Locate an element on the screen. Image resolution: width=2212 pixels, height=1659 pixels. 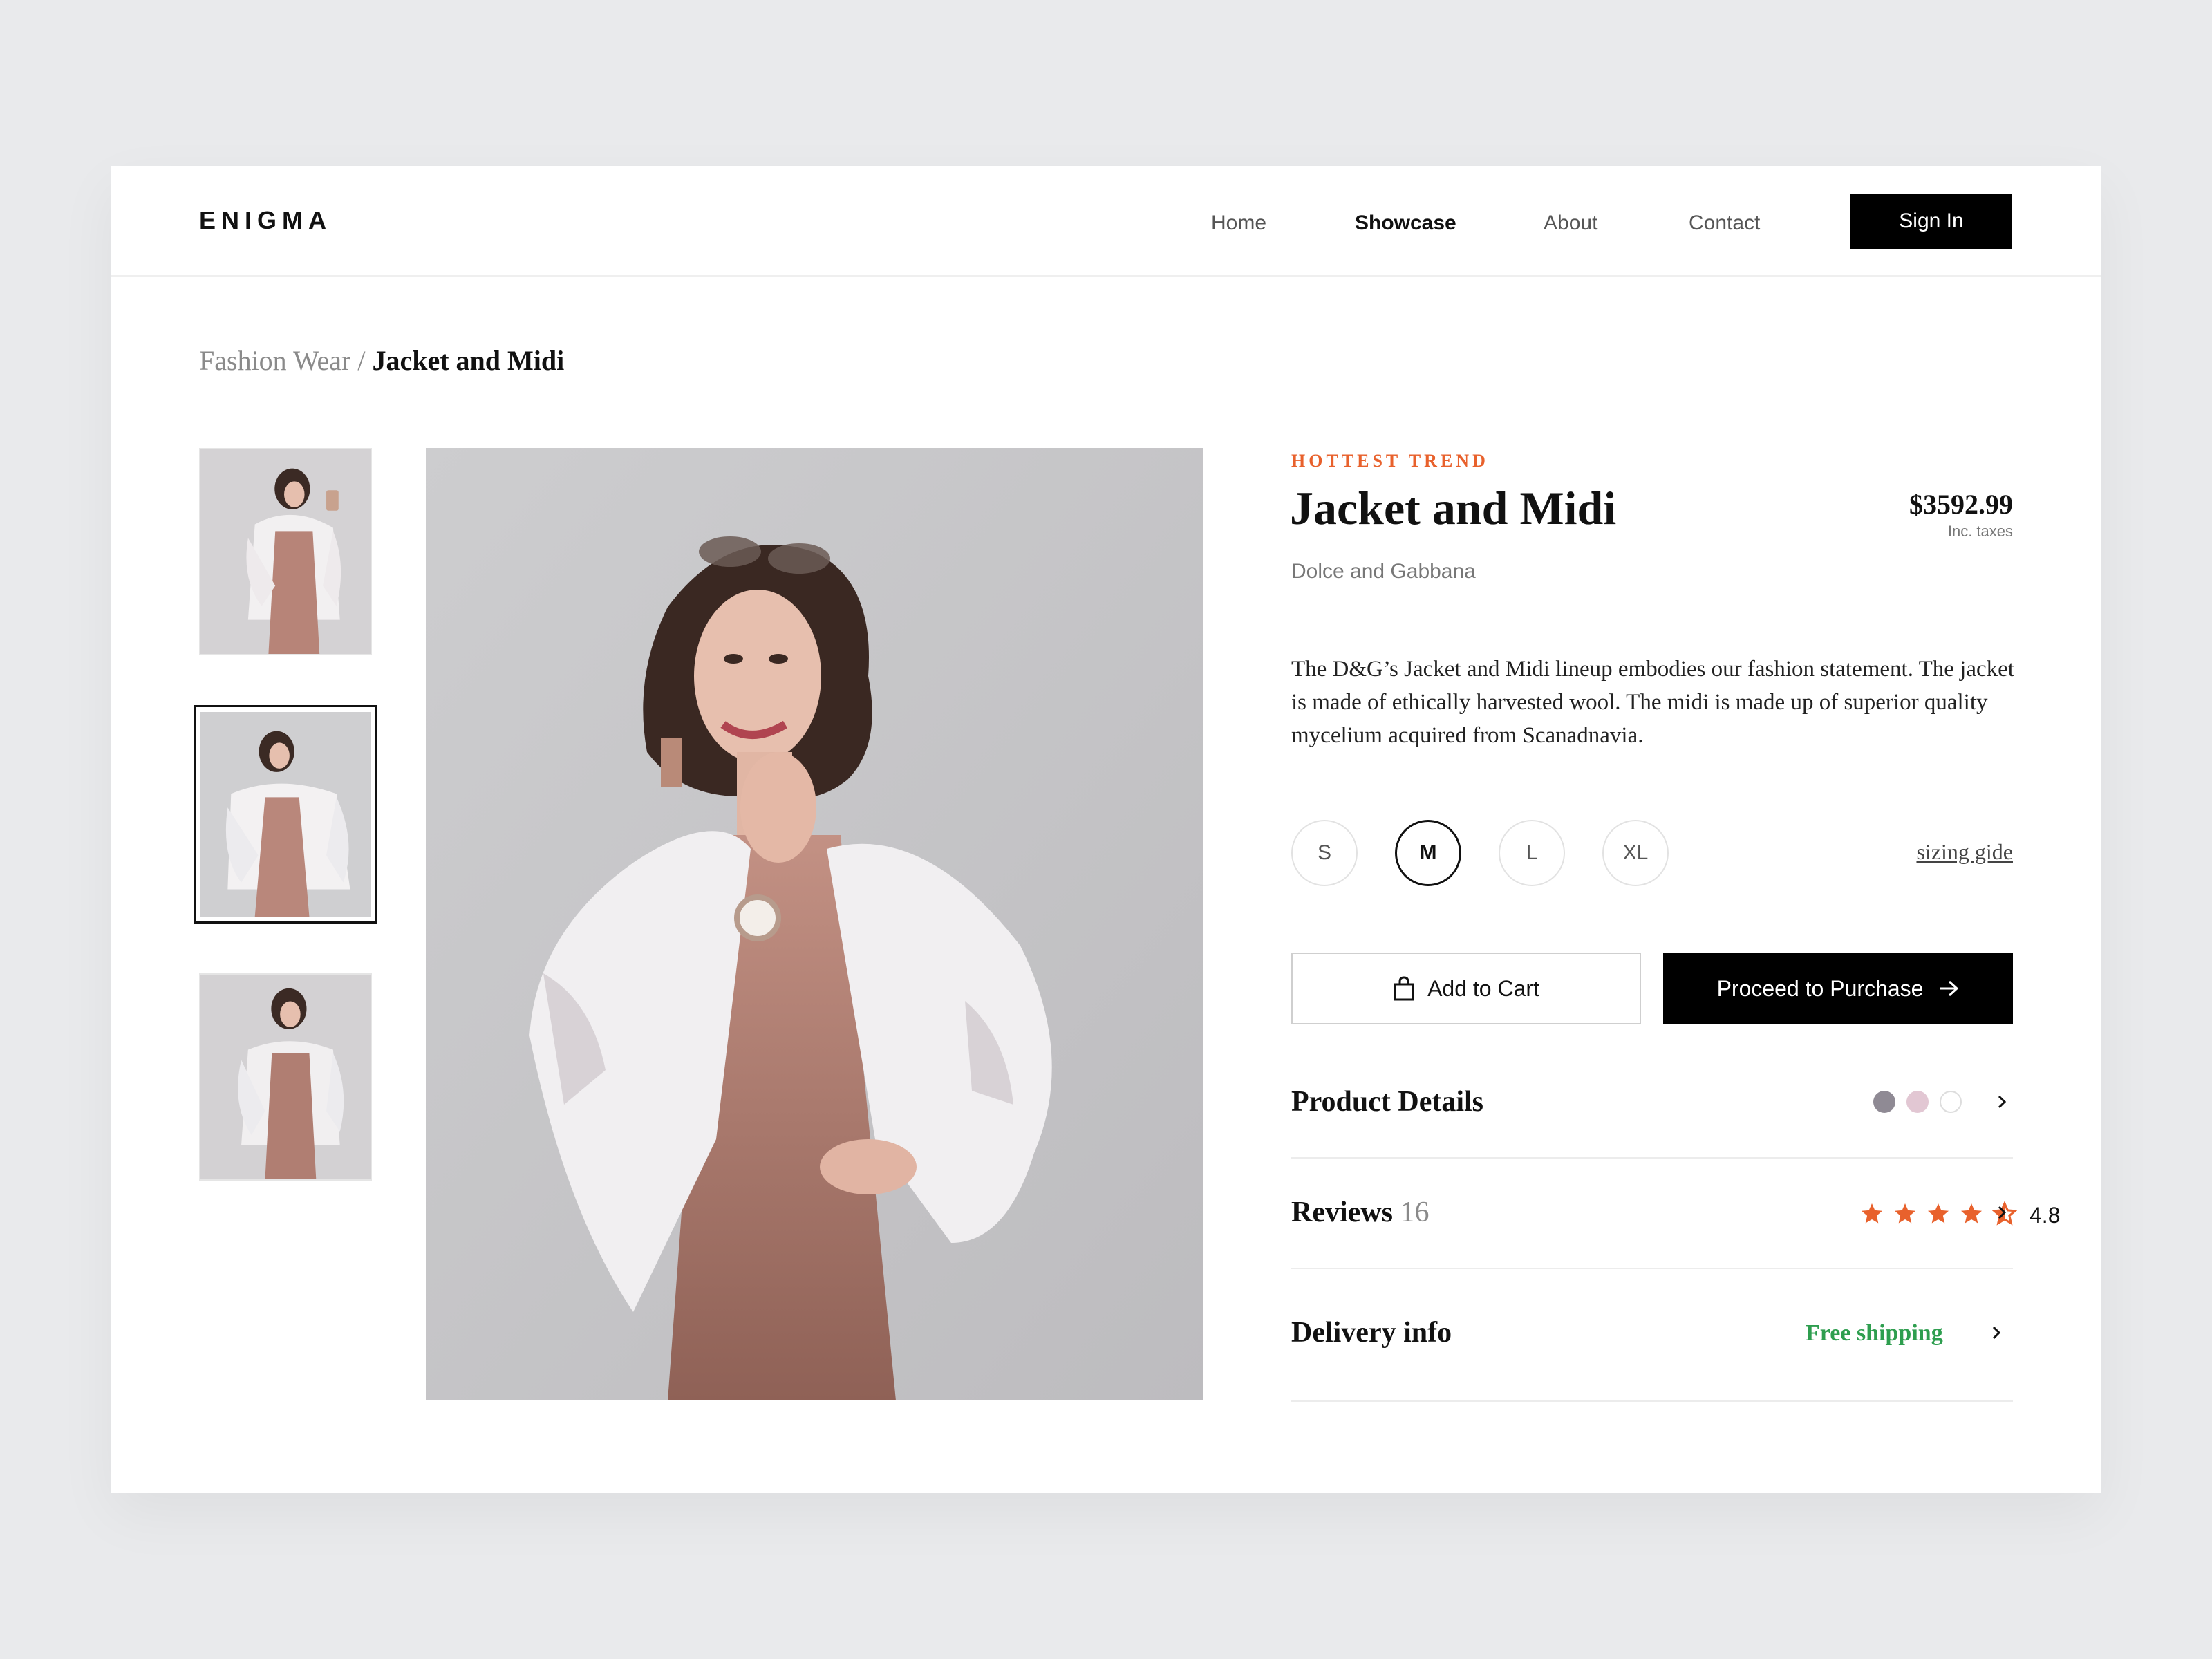
reviews-label: Reviews 16 is located at coordinates (1360, 1213).